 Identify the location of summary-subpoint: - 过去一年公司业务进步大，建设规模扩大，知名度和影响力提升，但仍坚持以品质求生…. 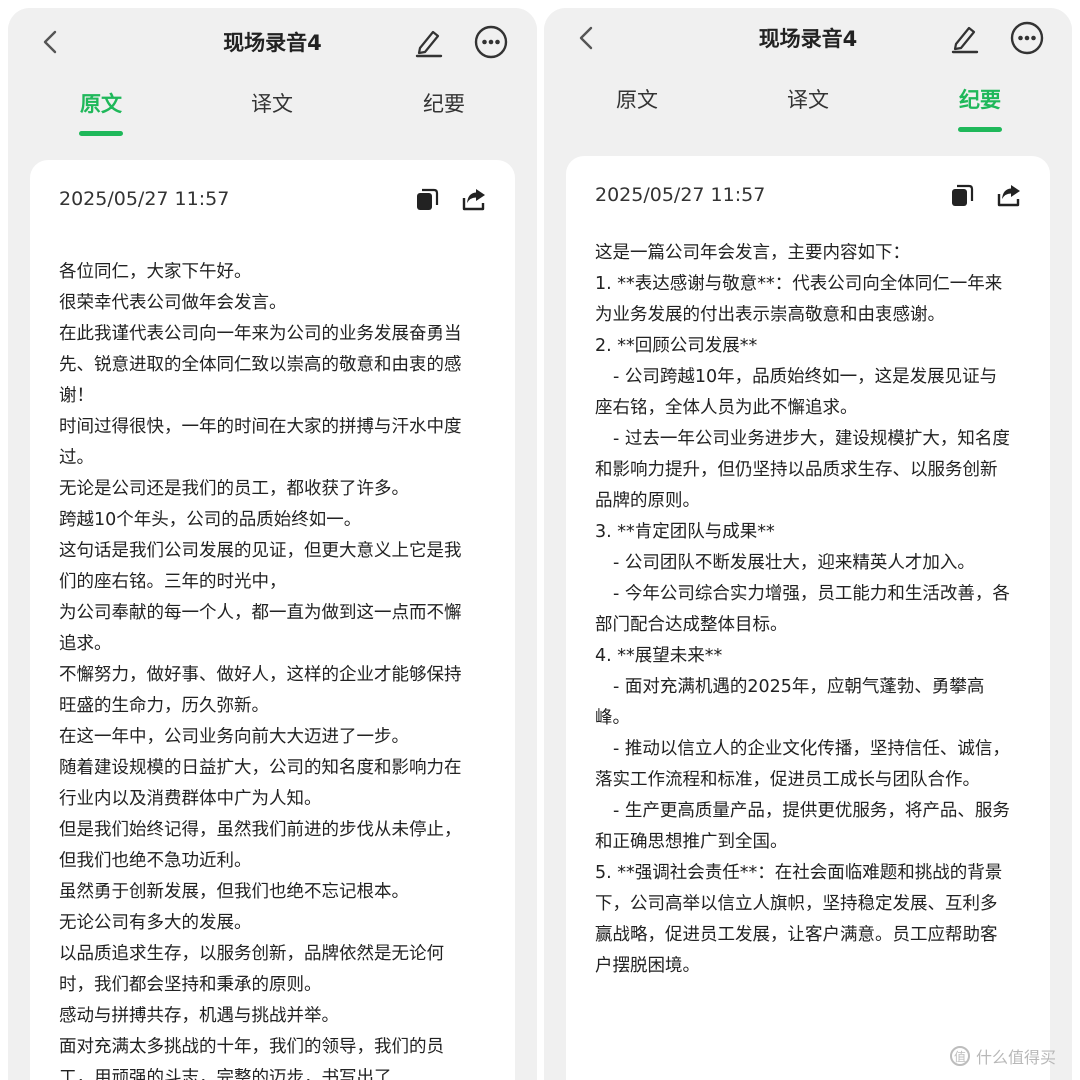
(802, 470).